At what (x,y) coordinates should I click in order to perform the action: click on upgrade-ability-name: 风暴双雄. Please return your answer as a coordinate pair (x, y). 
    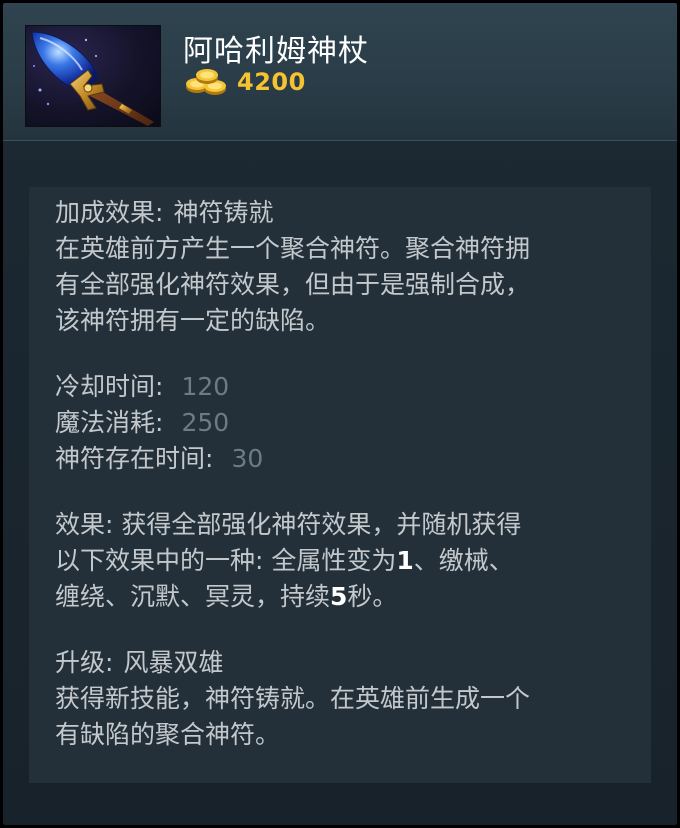
    Looking at the image, I should click on (173, 662).